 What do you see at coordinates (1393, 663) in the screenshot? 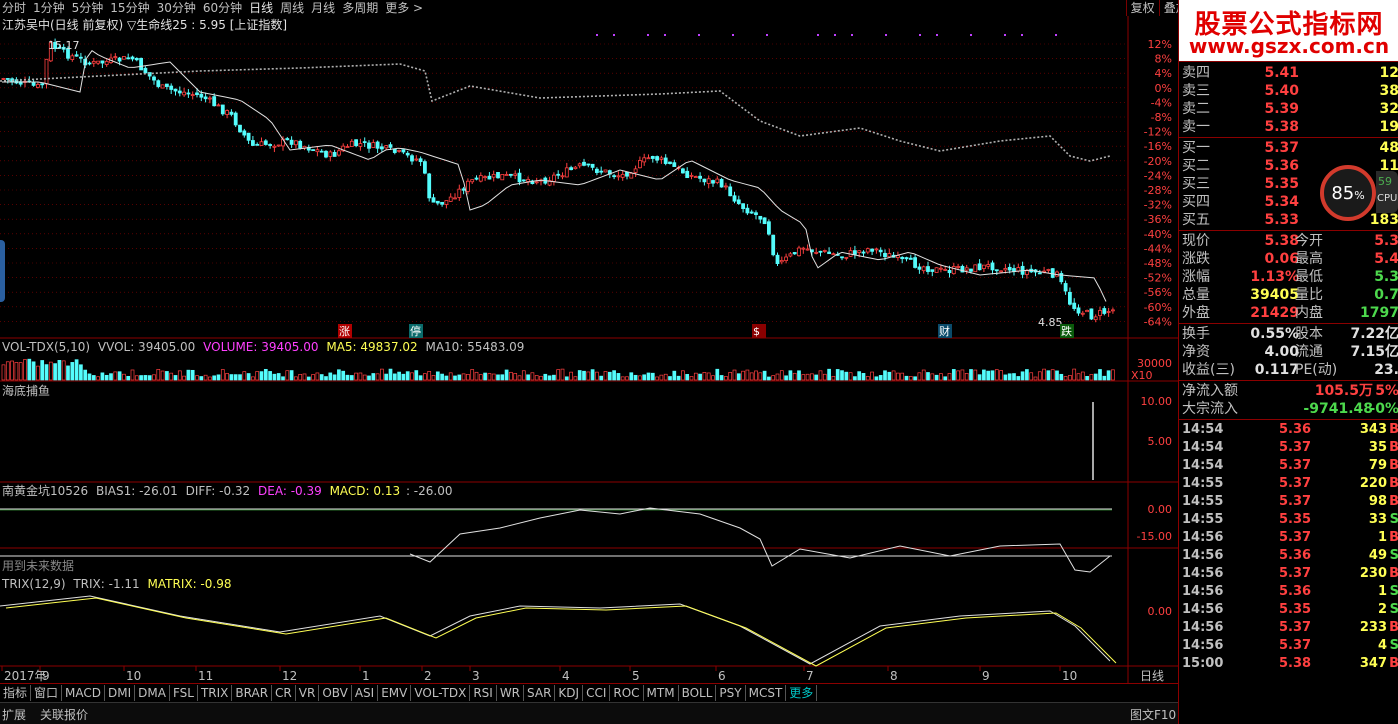
I see `tick-direction: B` at bounding box center [1393, 663].